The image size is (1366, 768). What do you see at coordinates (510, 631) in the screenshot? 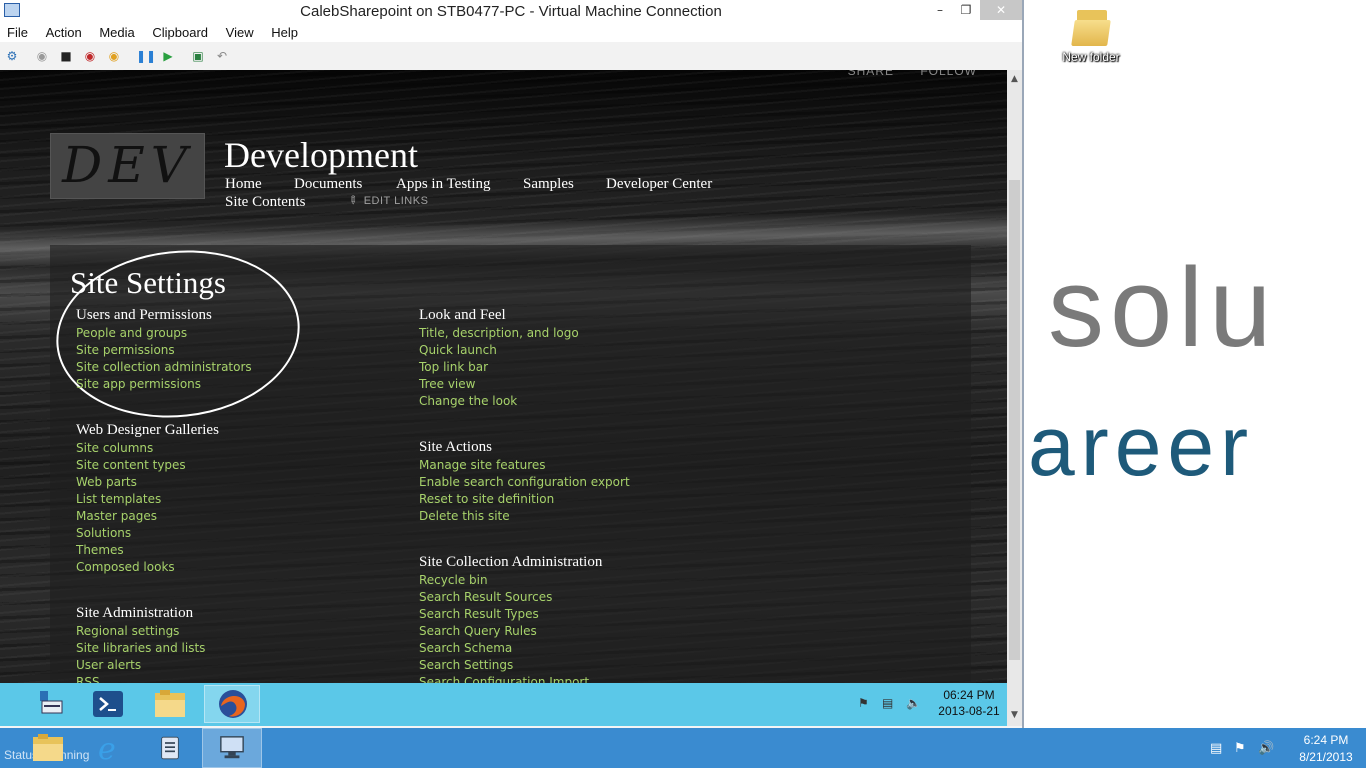
I see `link-search-query-rules: Search Query Rules` at bounding box center [510, 631].